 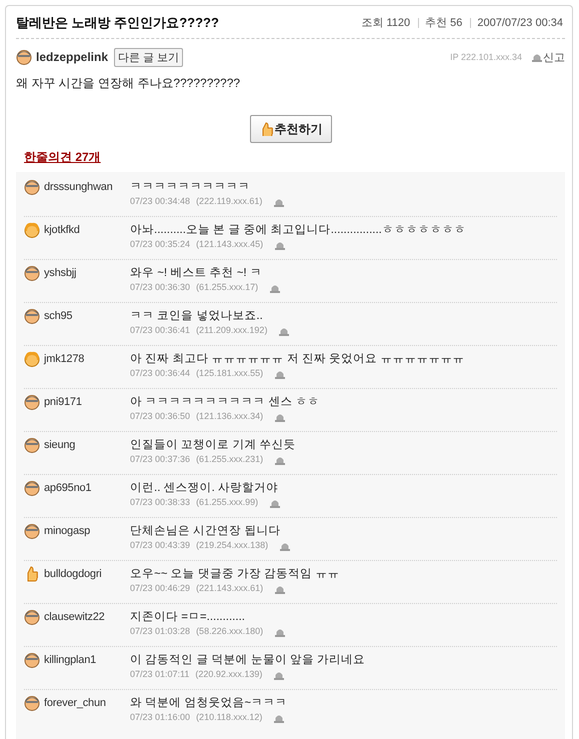 I want to click on comment-text: 오우~~ 오늘 댓글중 가장 감동적임 ㅠㅠ, so click(x=235, y=574).